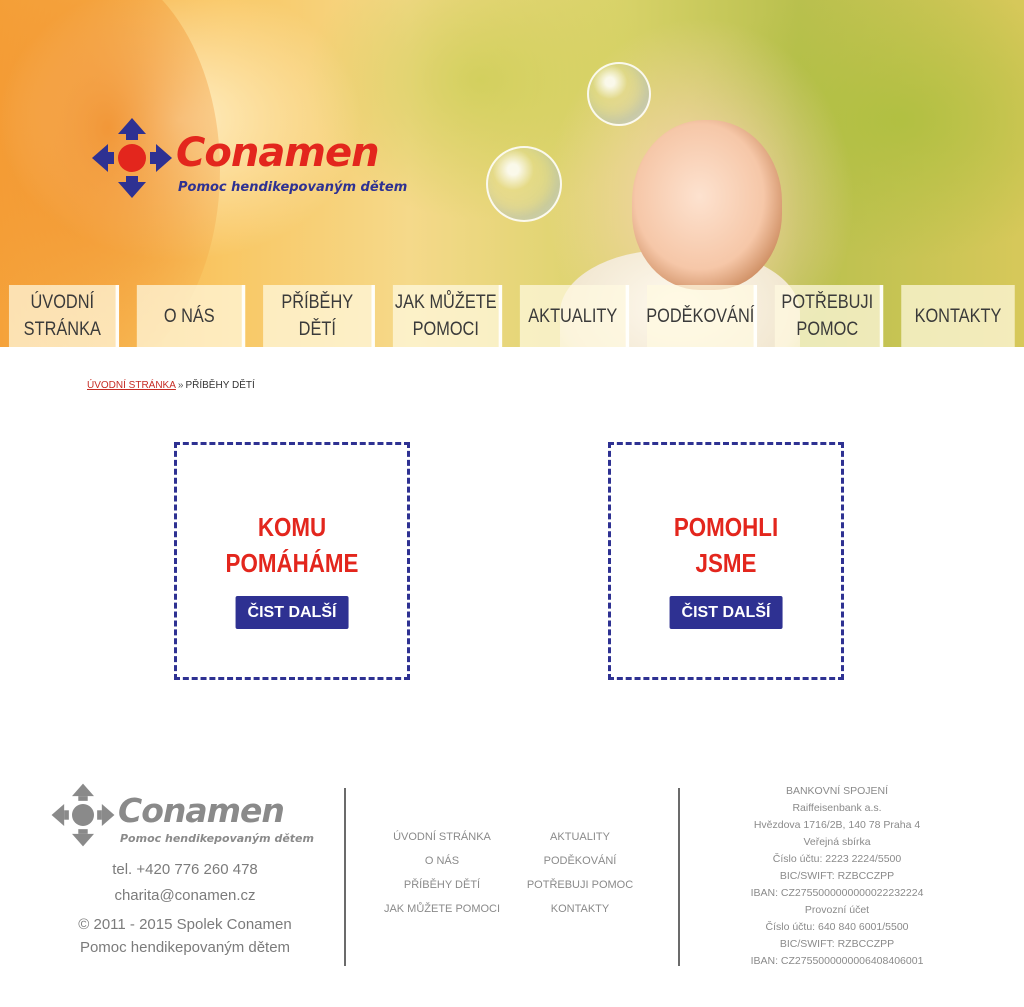 Image resolution: width=1024 pixels, height=1007 pixels. What do you see at coordinates (185, 947) in the screenshot?
I see `footer-subtitle: Pomoc hendikepovaným dětem` at bounding box center [185, 947].